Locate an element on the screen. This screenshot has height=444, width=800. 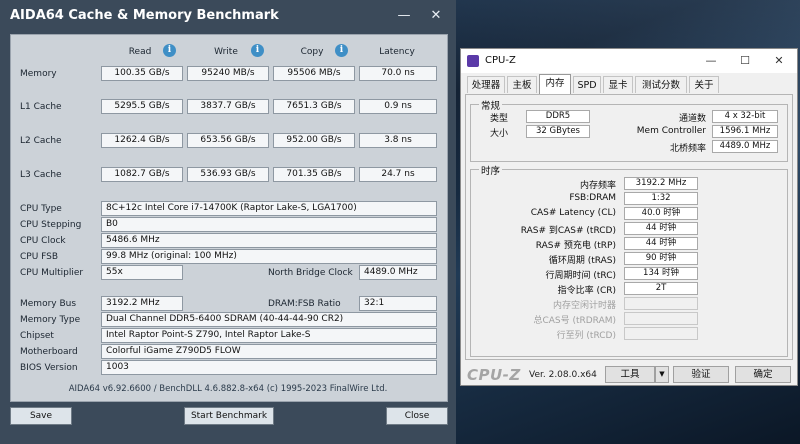
mem-type-value: DDR5 is located at coordinates (558, 116).